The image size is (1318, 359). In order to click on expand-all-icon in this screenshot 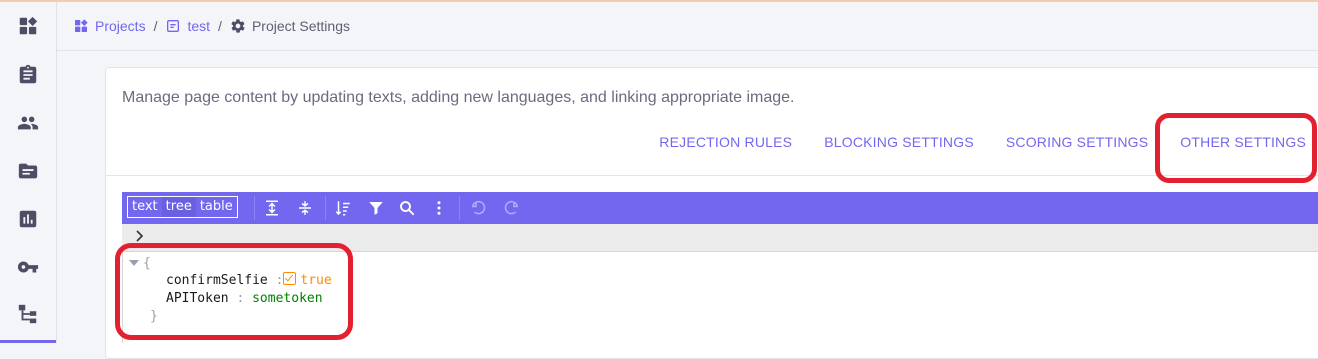, I will do `click(272, 208)`.